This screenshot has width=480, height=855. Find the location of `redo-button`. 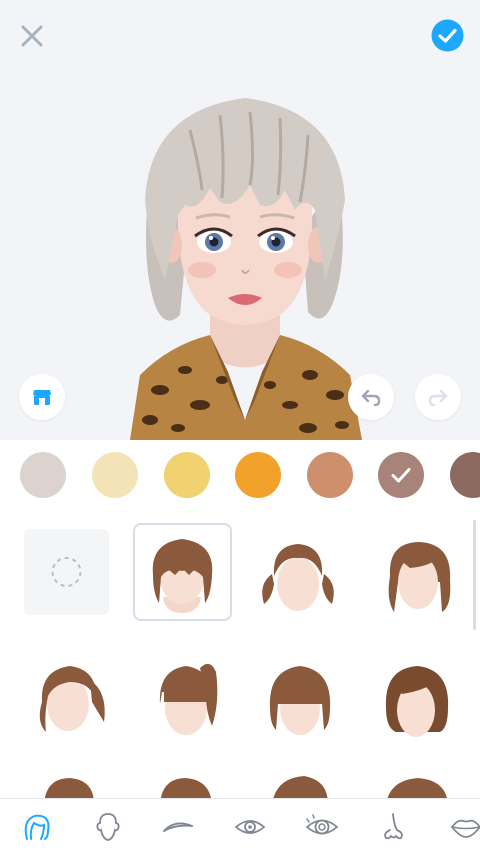

redo-button is located at coordinates (438, 397).